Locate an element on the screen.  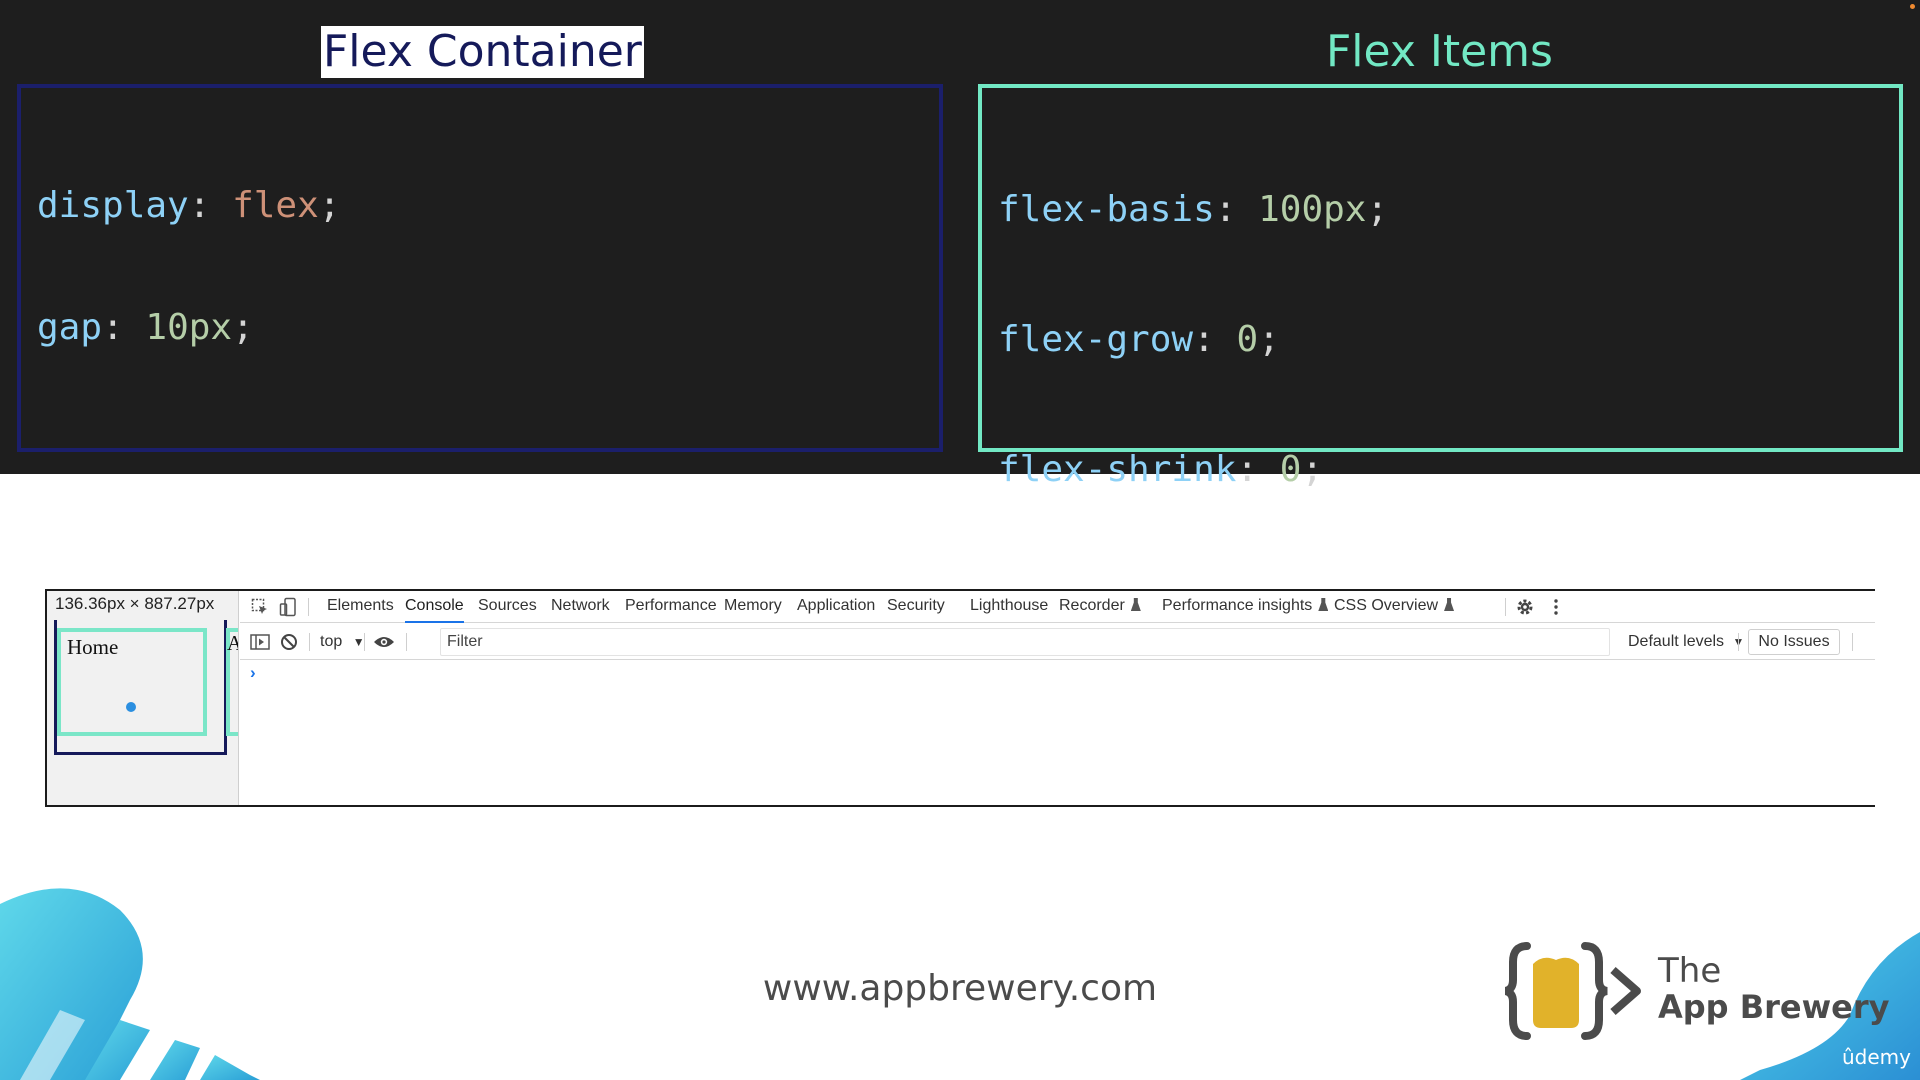
cursor-dot is located at coordinates (131, 707).